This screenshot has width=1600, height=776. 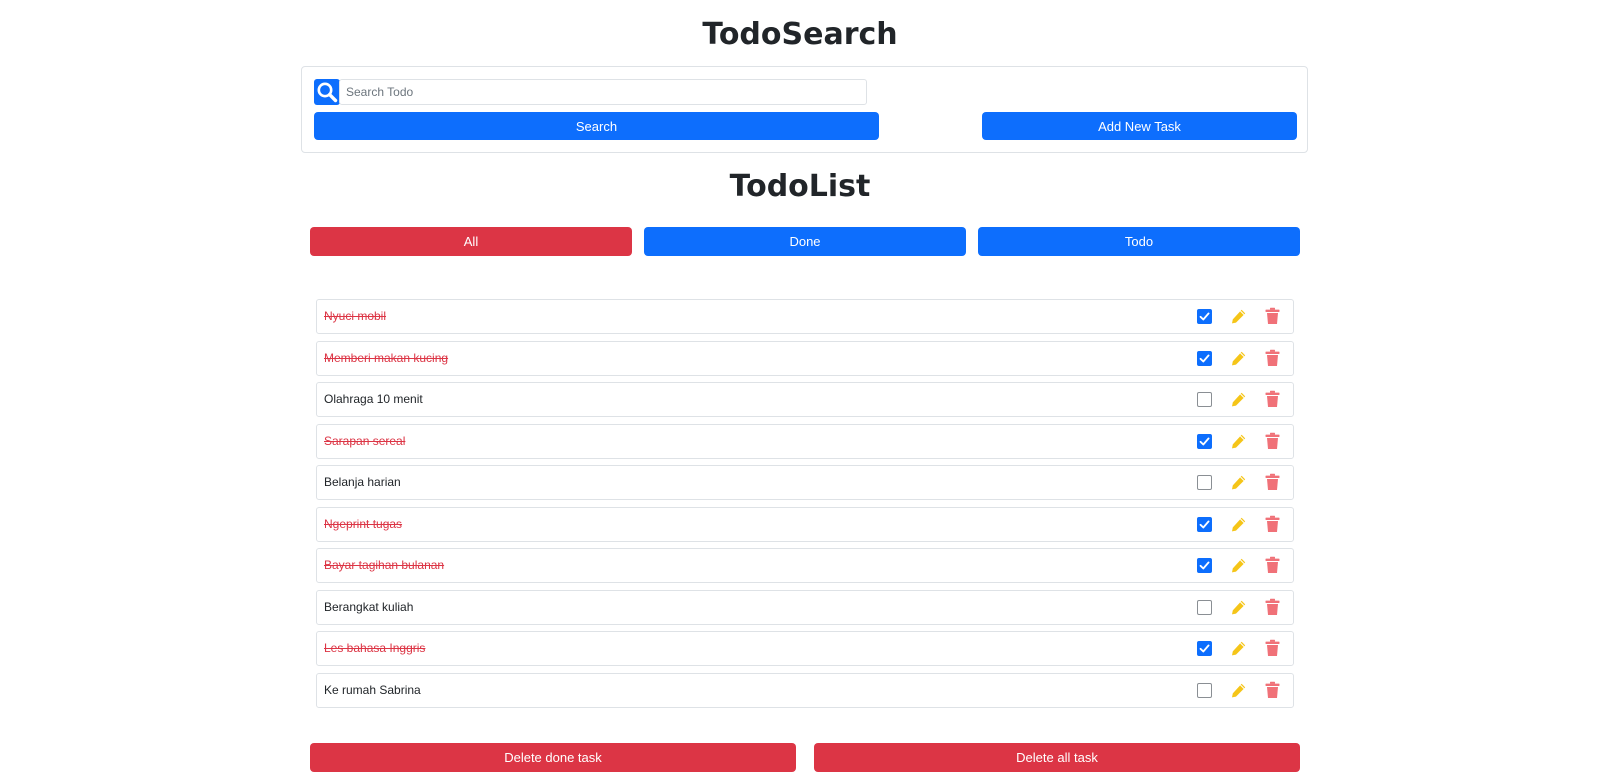 What do you see at coordinates (363, 523) in the screenshot?
I see `todo-text: Ngeprint tugas` at bounding box center [363, 523].